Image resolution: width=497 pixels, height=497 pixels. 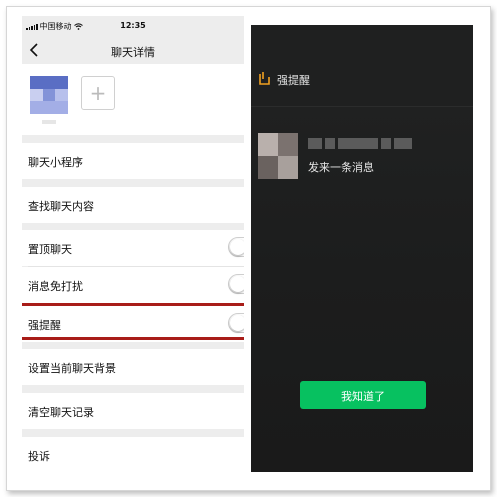 I want to click on acknowledge-button: 我知道了, so click(x=363, y=395).